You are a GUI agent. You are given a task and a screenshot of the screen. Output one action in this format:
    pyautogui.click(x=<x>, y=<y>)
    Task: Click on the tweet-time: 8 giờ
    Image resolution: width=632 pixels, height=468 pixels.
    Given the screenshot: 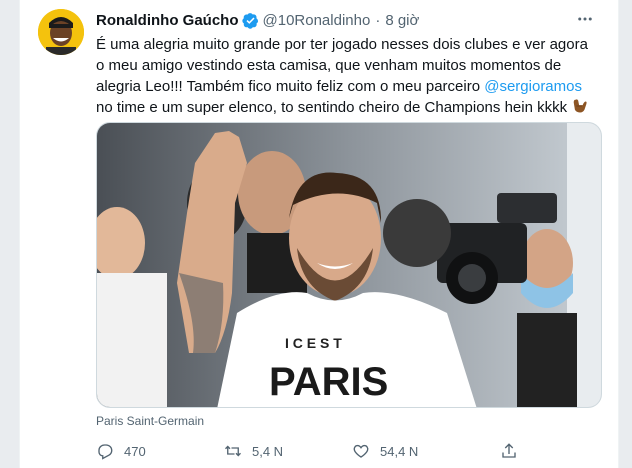 What is the action you would take?
    pyautogui.click(x=402, y=20)
    